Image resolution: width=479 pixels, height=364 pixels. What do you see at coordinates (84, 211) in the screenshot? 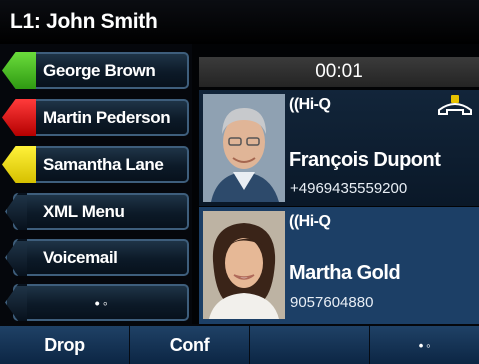
I see `line-key-label: XML Menu` at bounding box center [84, 211].